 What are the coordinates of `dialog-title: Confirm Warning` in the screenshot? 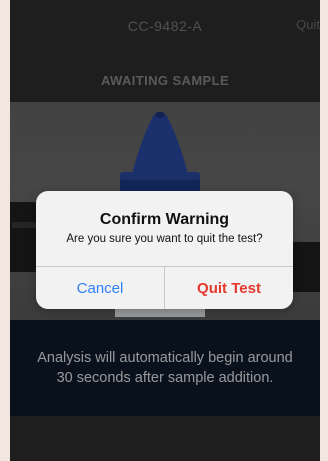 It's located at (164, 219).